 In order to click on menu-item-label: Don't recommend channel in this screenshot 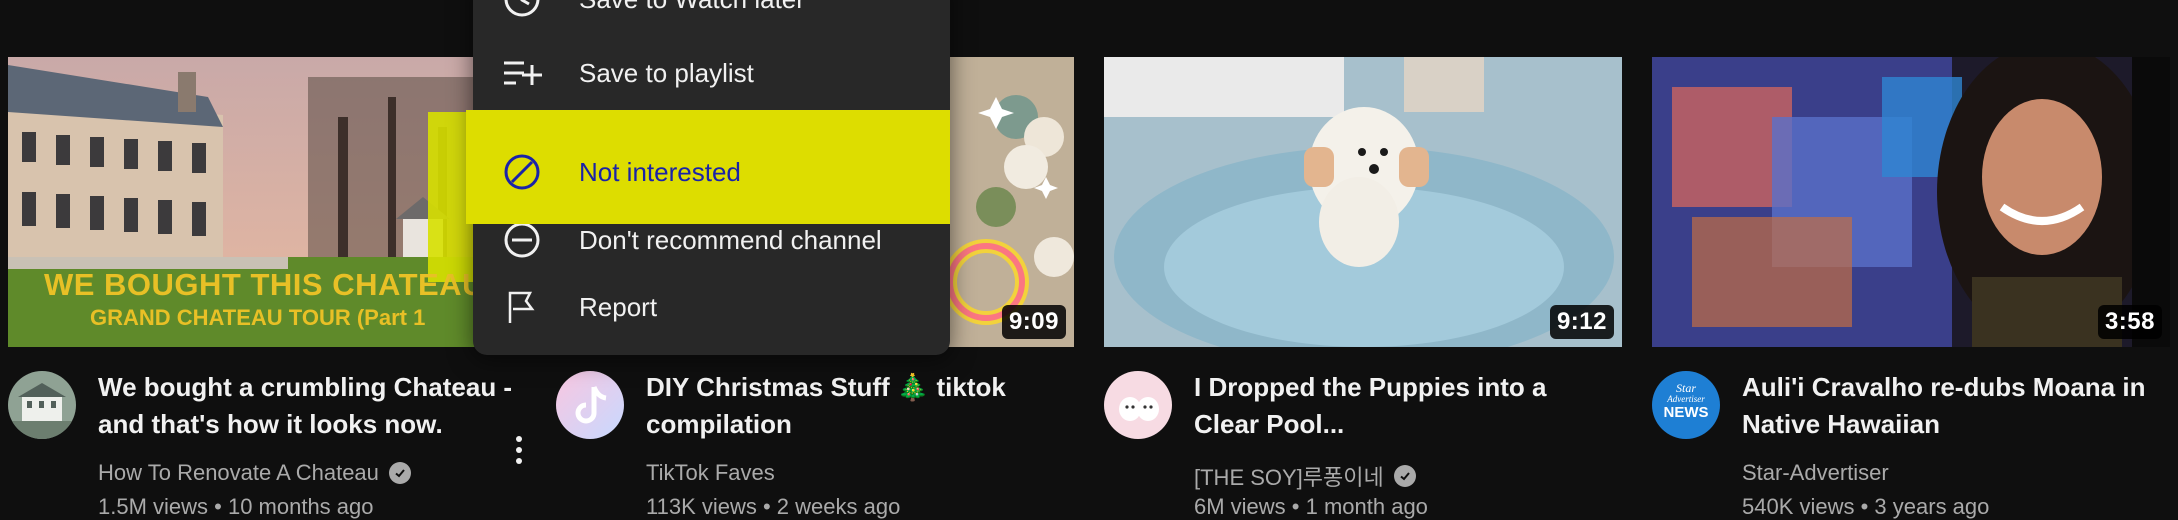, I will do `click(730, 239)`.